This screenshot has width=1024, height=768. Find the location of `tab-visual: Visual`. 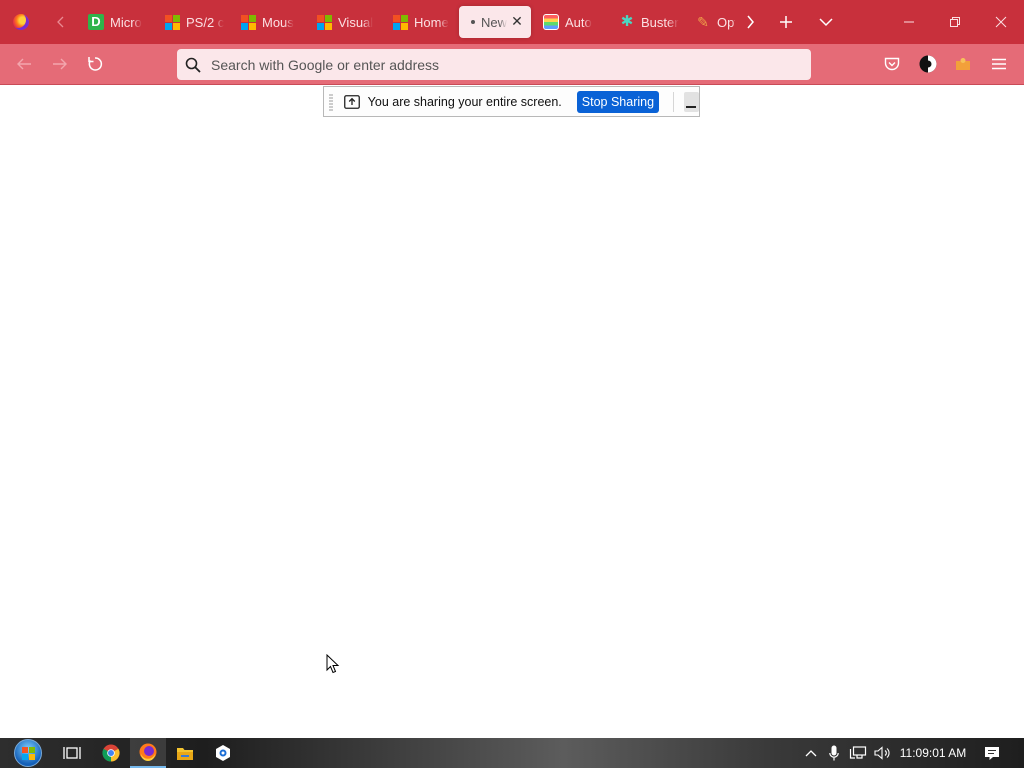

tab-visual: Visual is located at coordinates (344, 22).